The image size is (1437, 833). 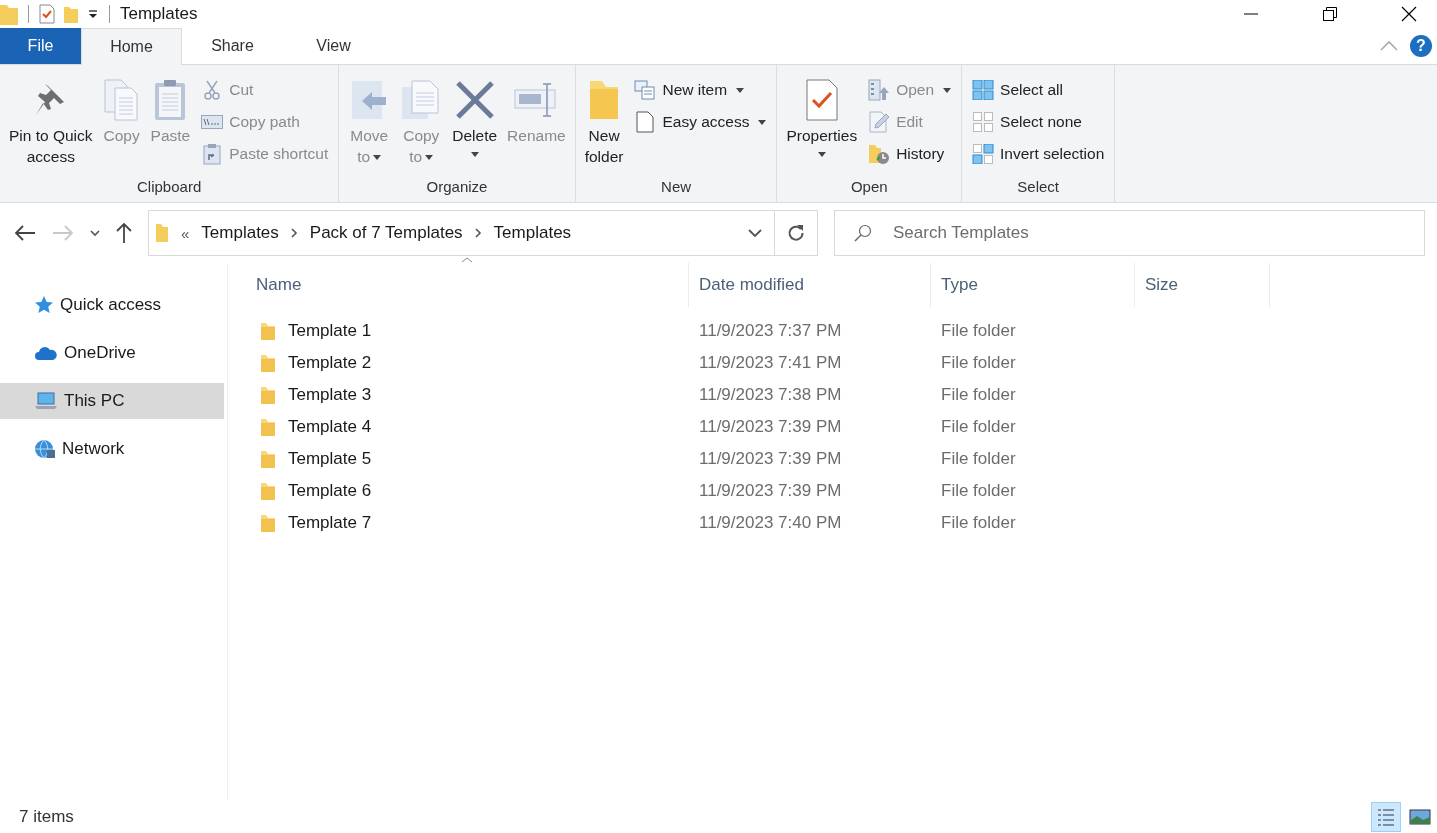 I want to click on group-label: New, so click(x=676, y=187).